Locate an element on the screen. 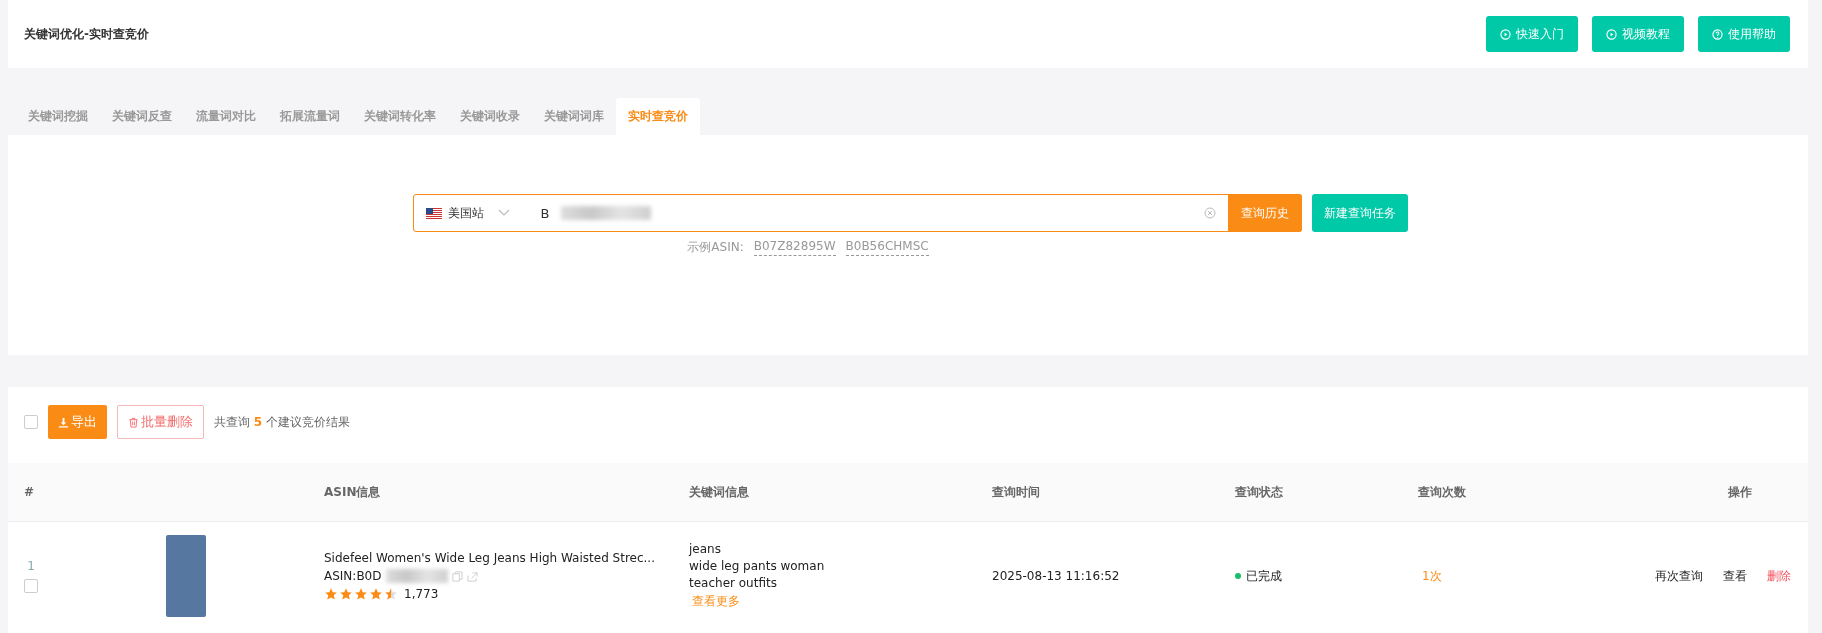 This screenshot has height=633, width=1822. copy-icon is located at coordinates (457, 576).